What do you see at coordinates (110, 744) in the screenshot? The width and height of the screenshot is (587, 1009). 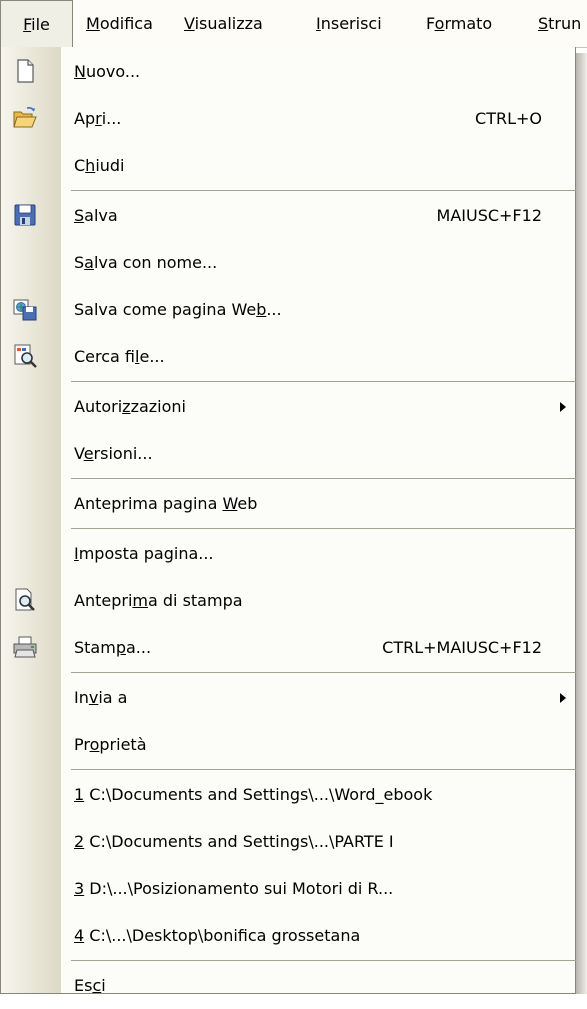 I see `menu-item-label: Proprietà` at bounding box center [110, 744].